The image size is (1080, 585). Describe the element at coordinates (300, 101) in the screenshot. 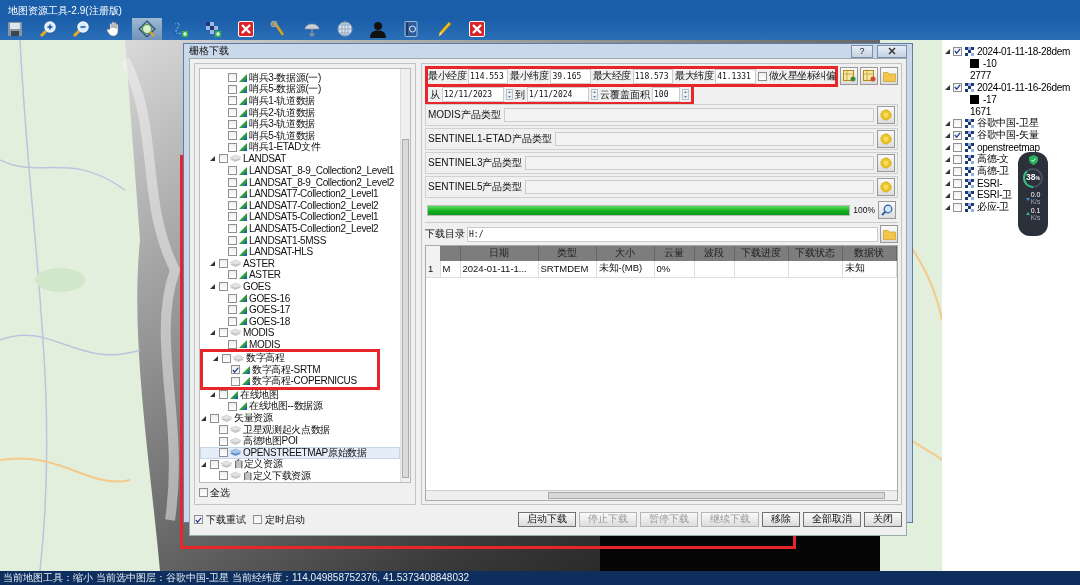

I see `tree-item: 哨兵1-轨道数据` at that location.